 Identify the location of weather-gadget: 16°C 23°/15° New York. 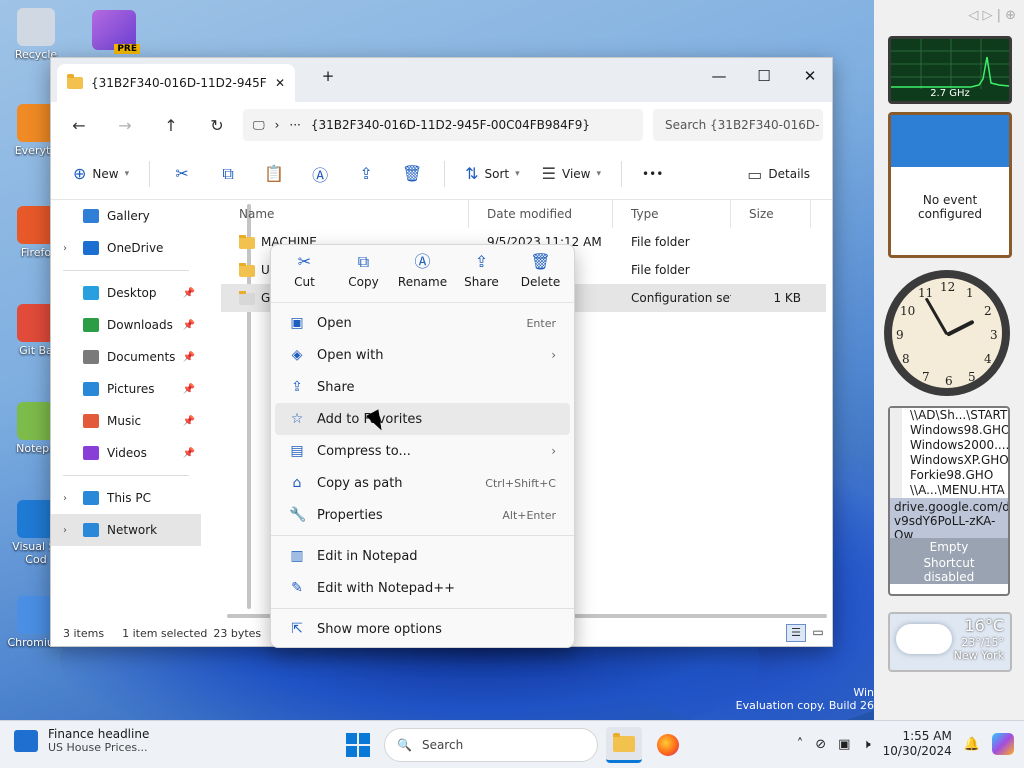
(950, 642).